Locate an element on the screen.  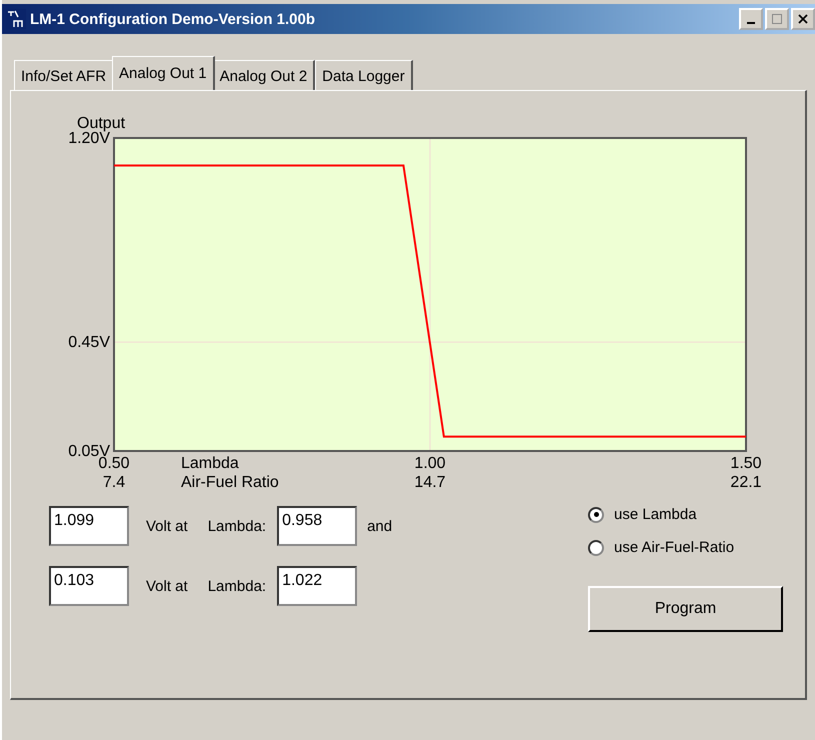
program-button: Program is located at coordinates (685, 609).